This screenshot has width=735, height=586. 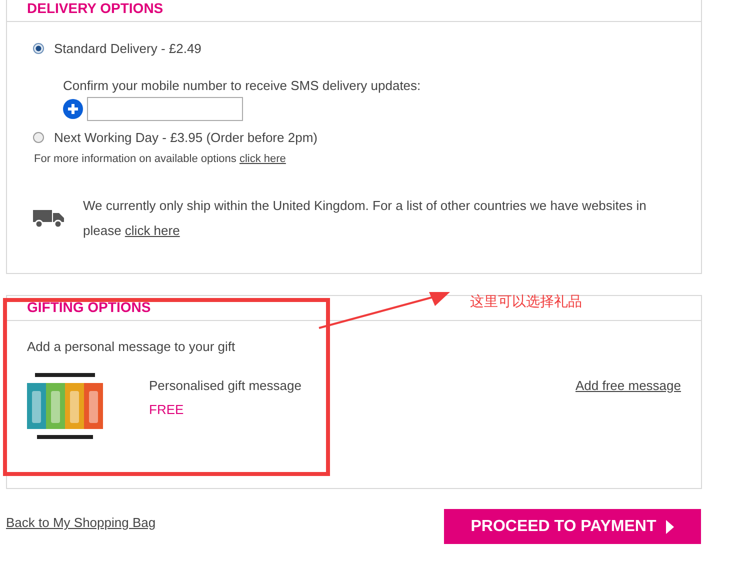 What do you see at coordinates (165, 109) in the screenshot?
I see `phone-field` at bounding box center [165, 109].